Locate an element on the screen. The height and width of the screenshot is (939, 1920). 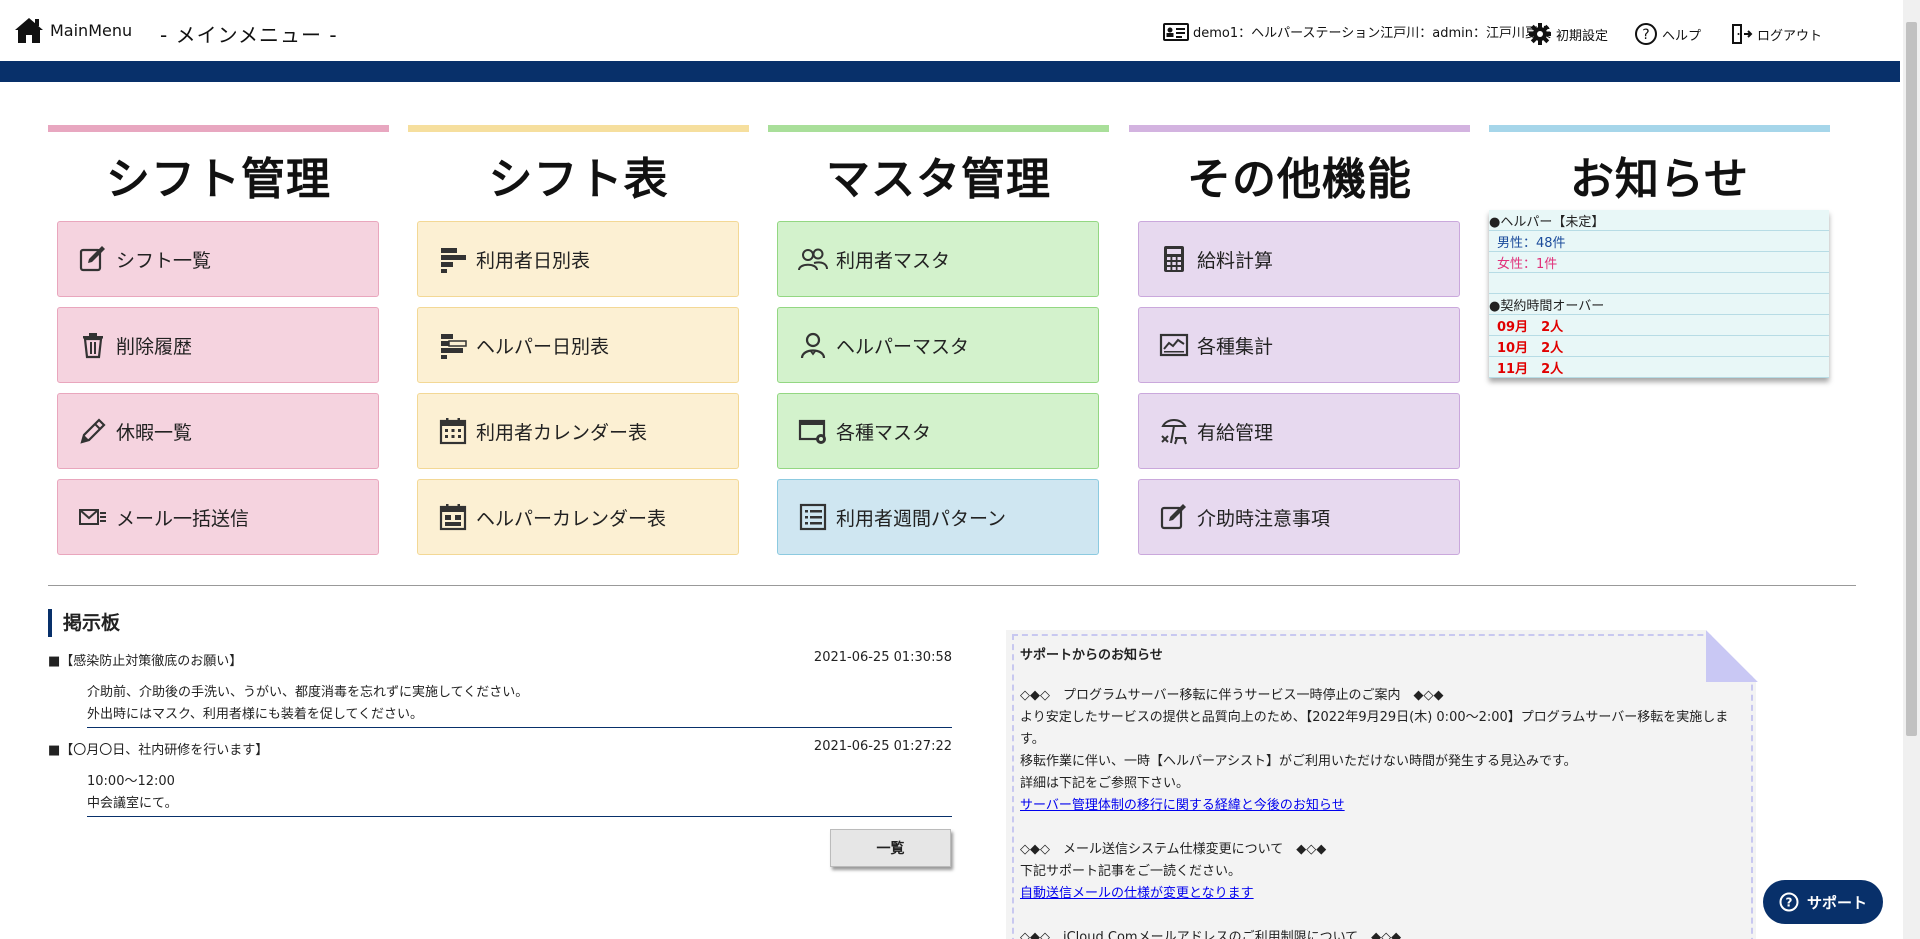
logout-icon is located at coordinates (1742, 34).